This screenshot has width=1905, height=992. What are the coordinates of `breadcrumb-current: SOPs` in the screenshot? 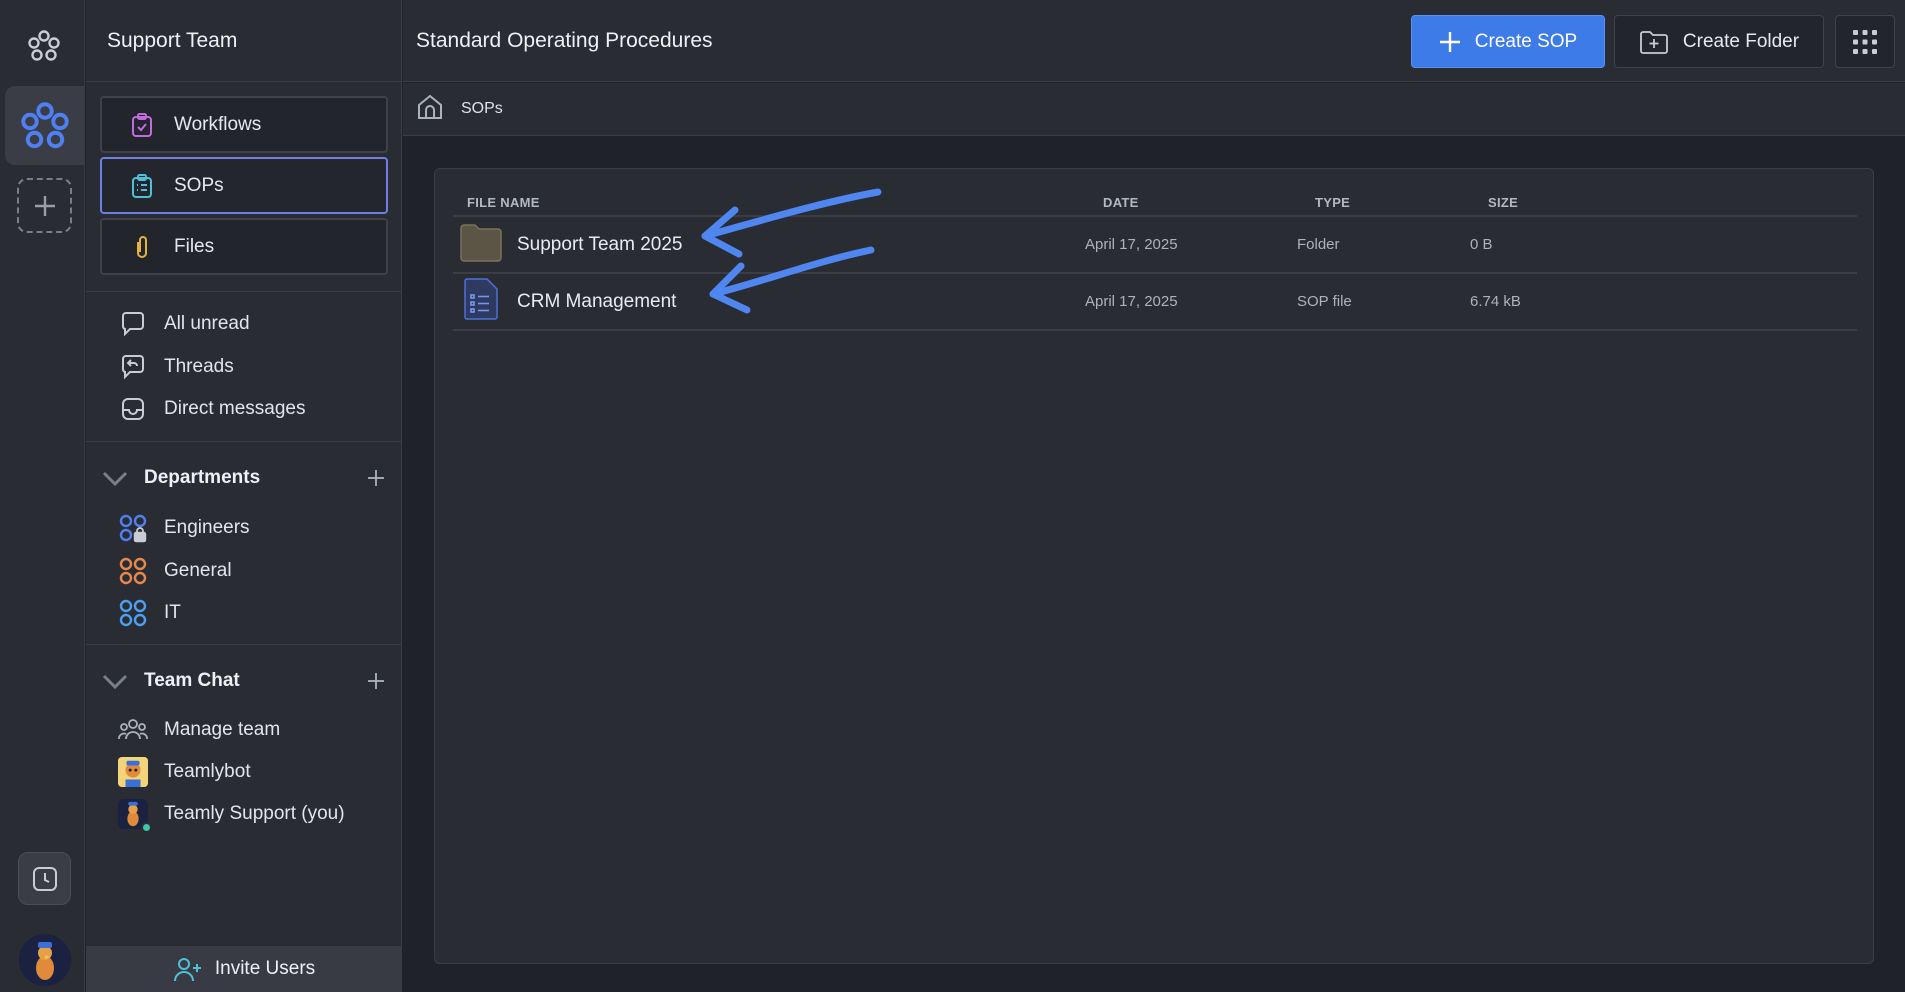 It's located at (482, 109).